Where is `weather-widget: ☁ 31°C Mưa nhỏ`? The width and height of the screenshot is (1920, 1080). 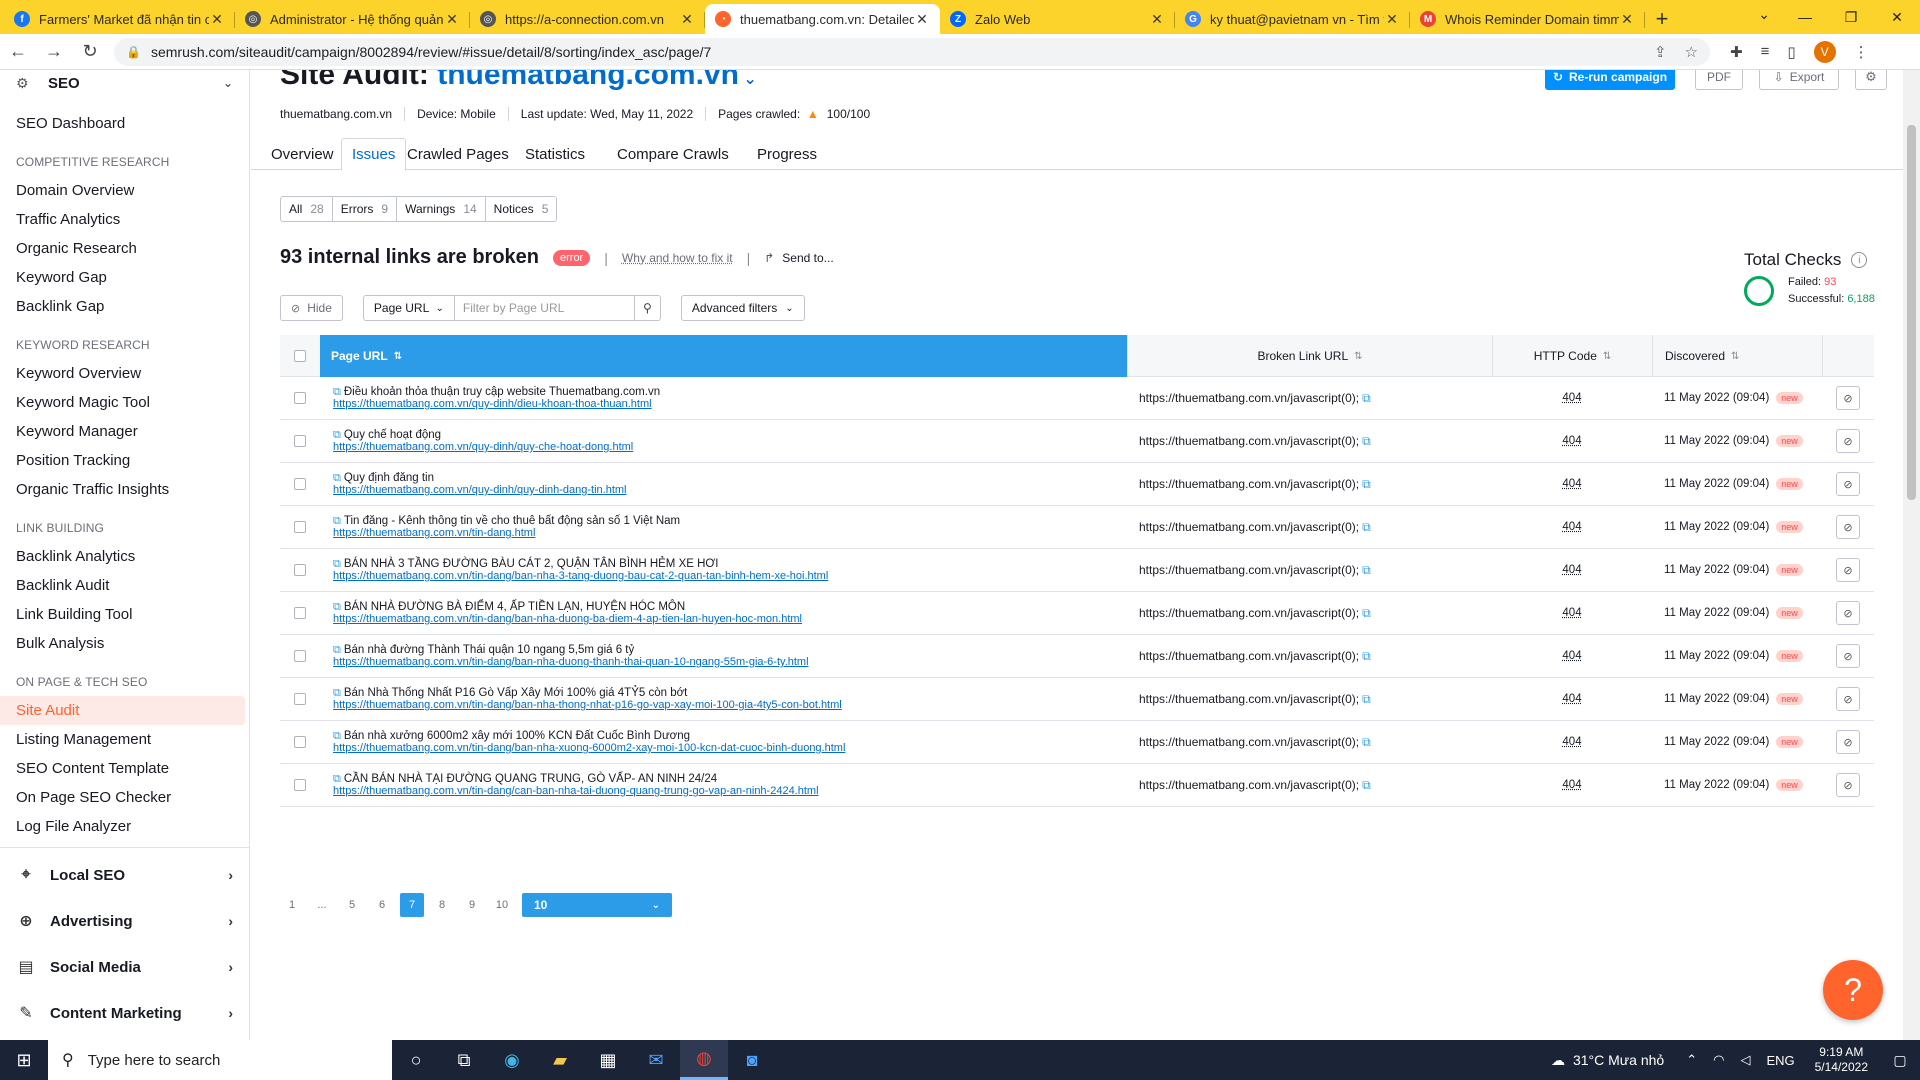
weather-widget: ☁ 31°C Mưa nhỏ is located at coordinates (1607, 1060).